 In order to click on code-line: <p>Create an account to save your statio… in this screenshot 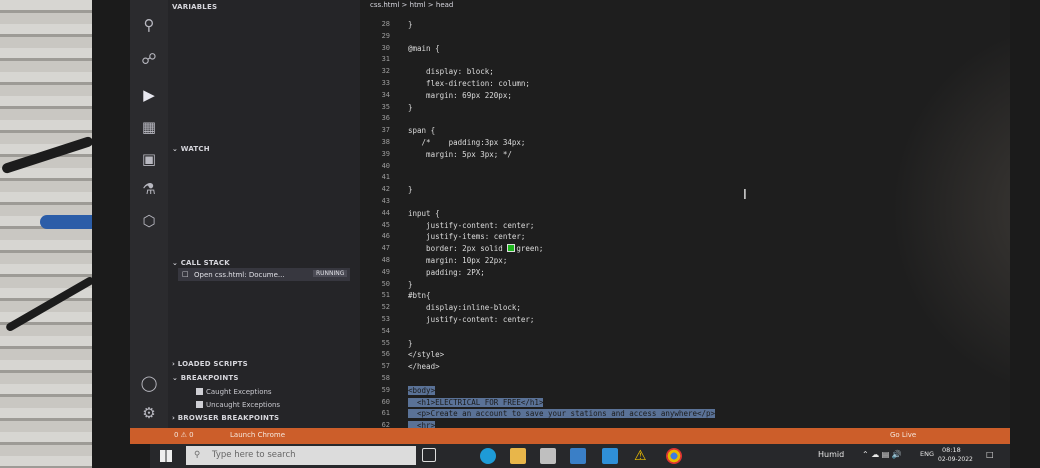, I will do `click(562, 413)`.